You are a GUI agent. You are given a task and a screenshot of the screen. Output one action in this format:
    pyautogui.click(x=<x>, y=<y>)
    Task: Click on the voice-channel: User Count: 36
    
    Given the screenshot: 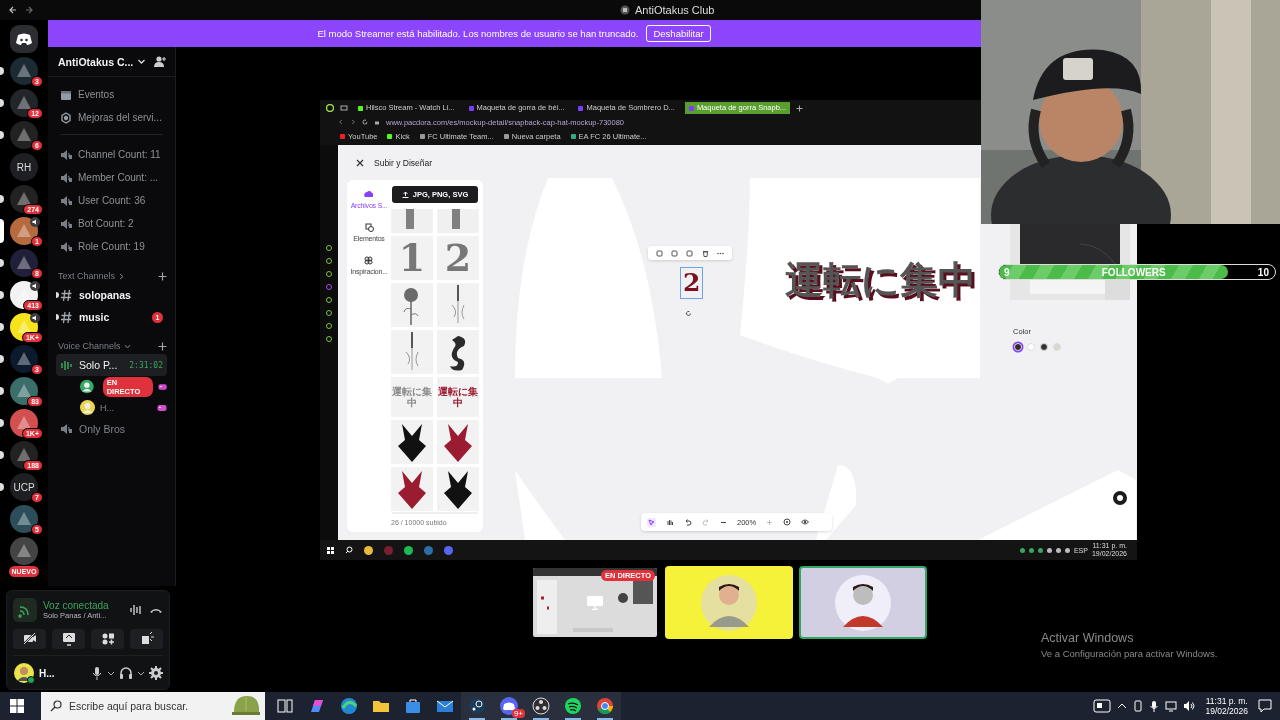 What is the action you would take?
    pyautogui.click(x=112, y=200)
    